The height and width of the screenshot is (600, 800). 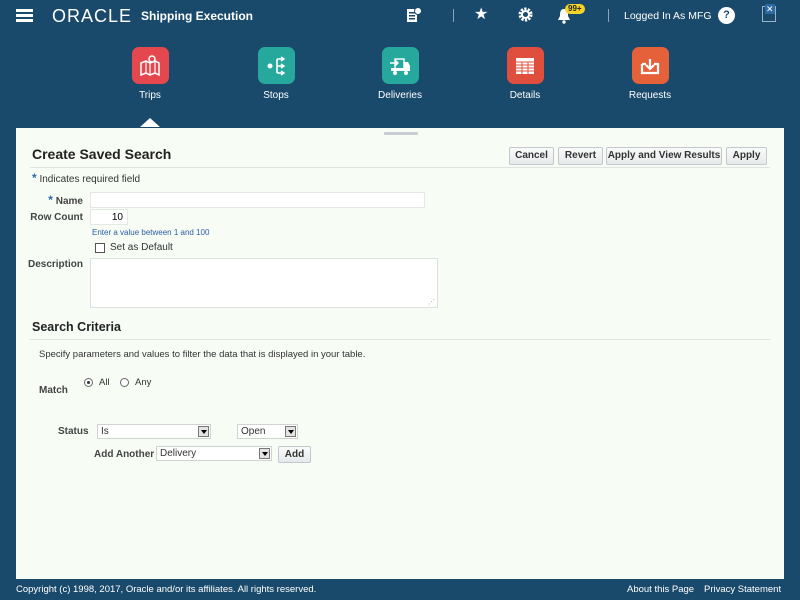 I want to click on row-count-hint: Enter a value between 1 and 100, so click(x=151, y=232).